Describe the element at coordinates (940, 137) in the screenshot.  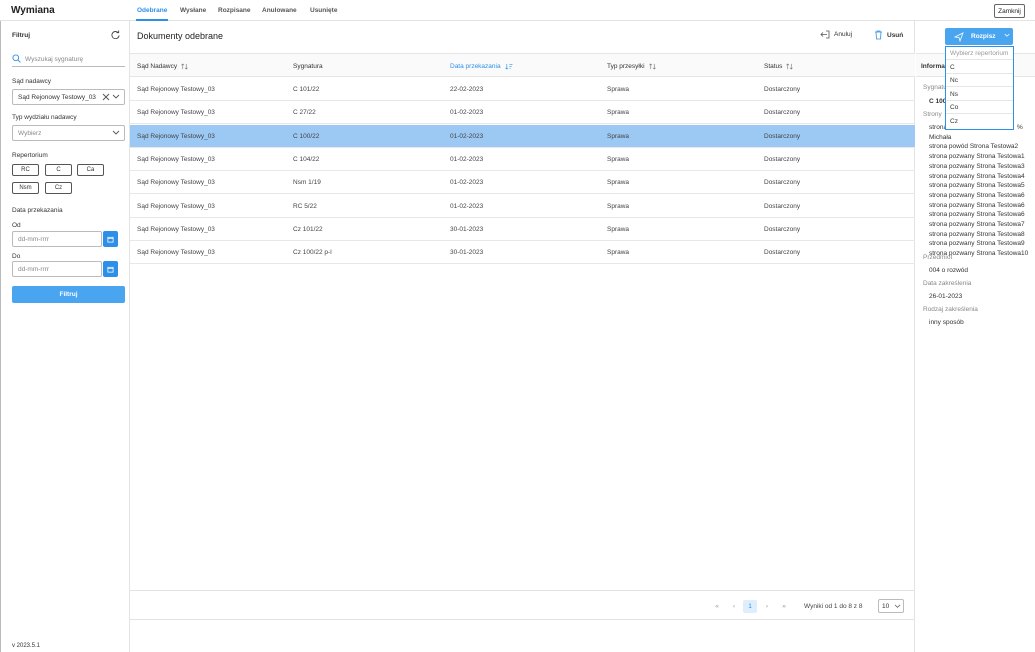
I see `party-item: Michała` at that location.